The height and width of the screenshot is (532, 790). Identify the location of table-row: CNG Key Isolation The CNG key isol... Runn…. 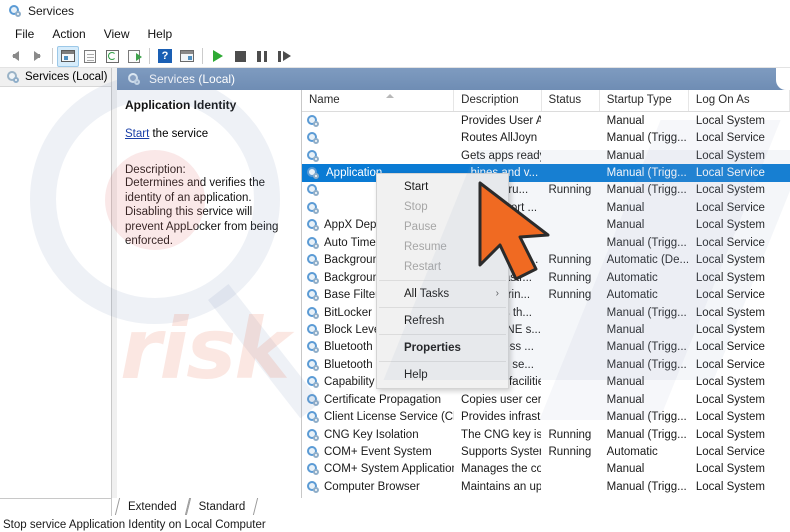
(546, 434).